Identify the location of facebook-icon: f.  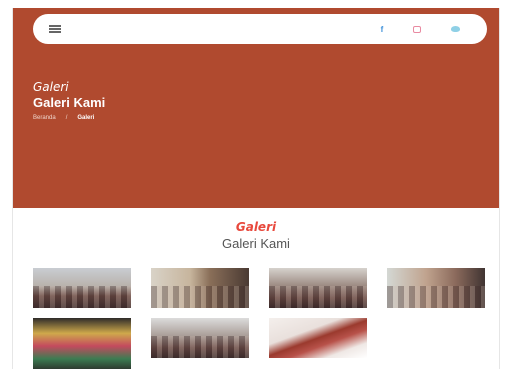
(382, 29).